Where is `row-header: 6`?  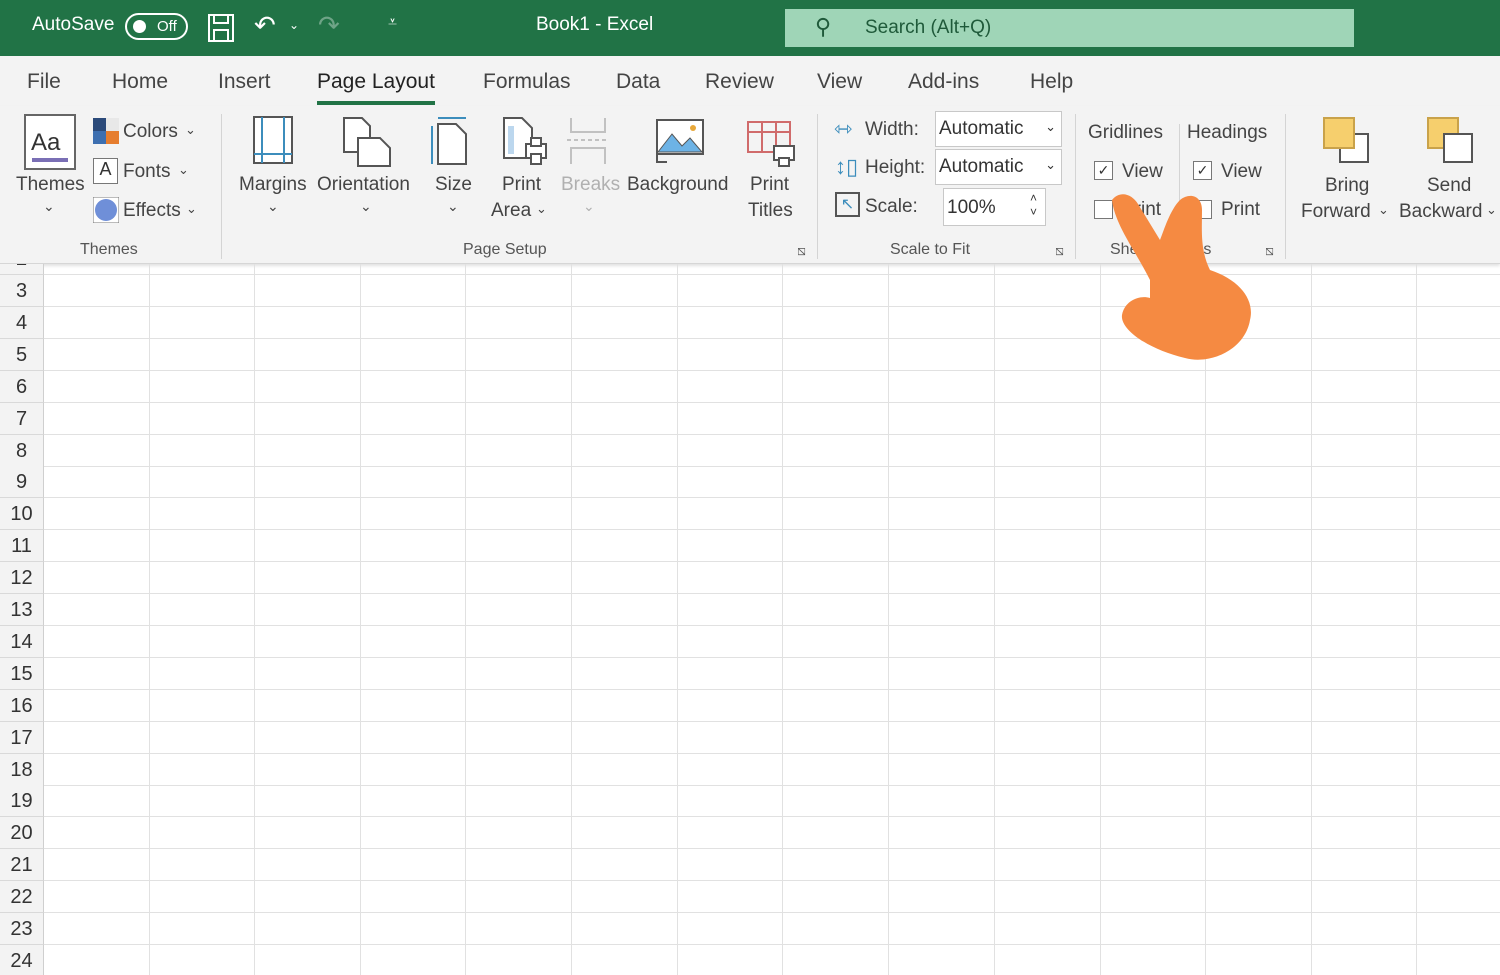 row-header: 6 is located at coordinates (22, 386).